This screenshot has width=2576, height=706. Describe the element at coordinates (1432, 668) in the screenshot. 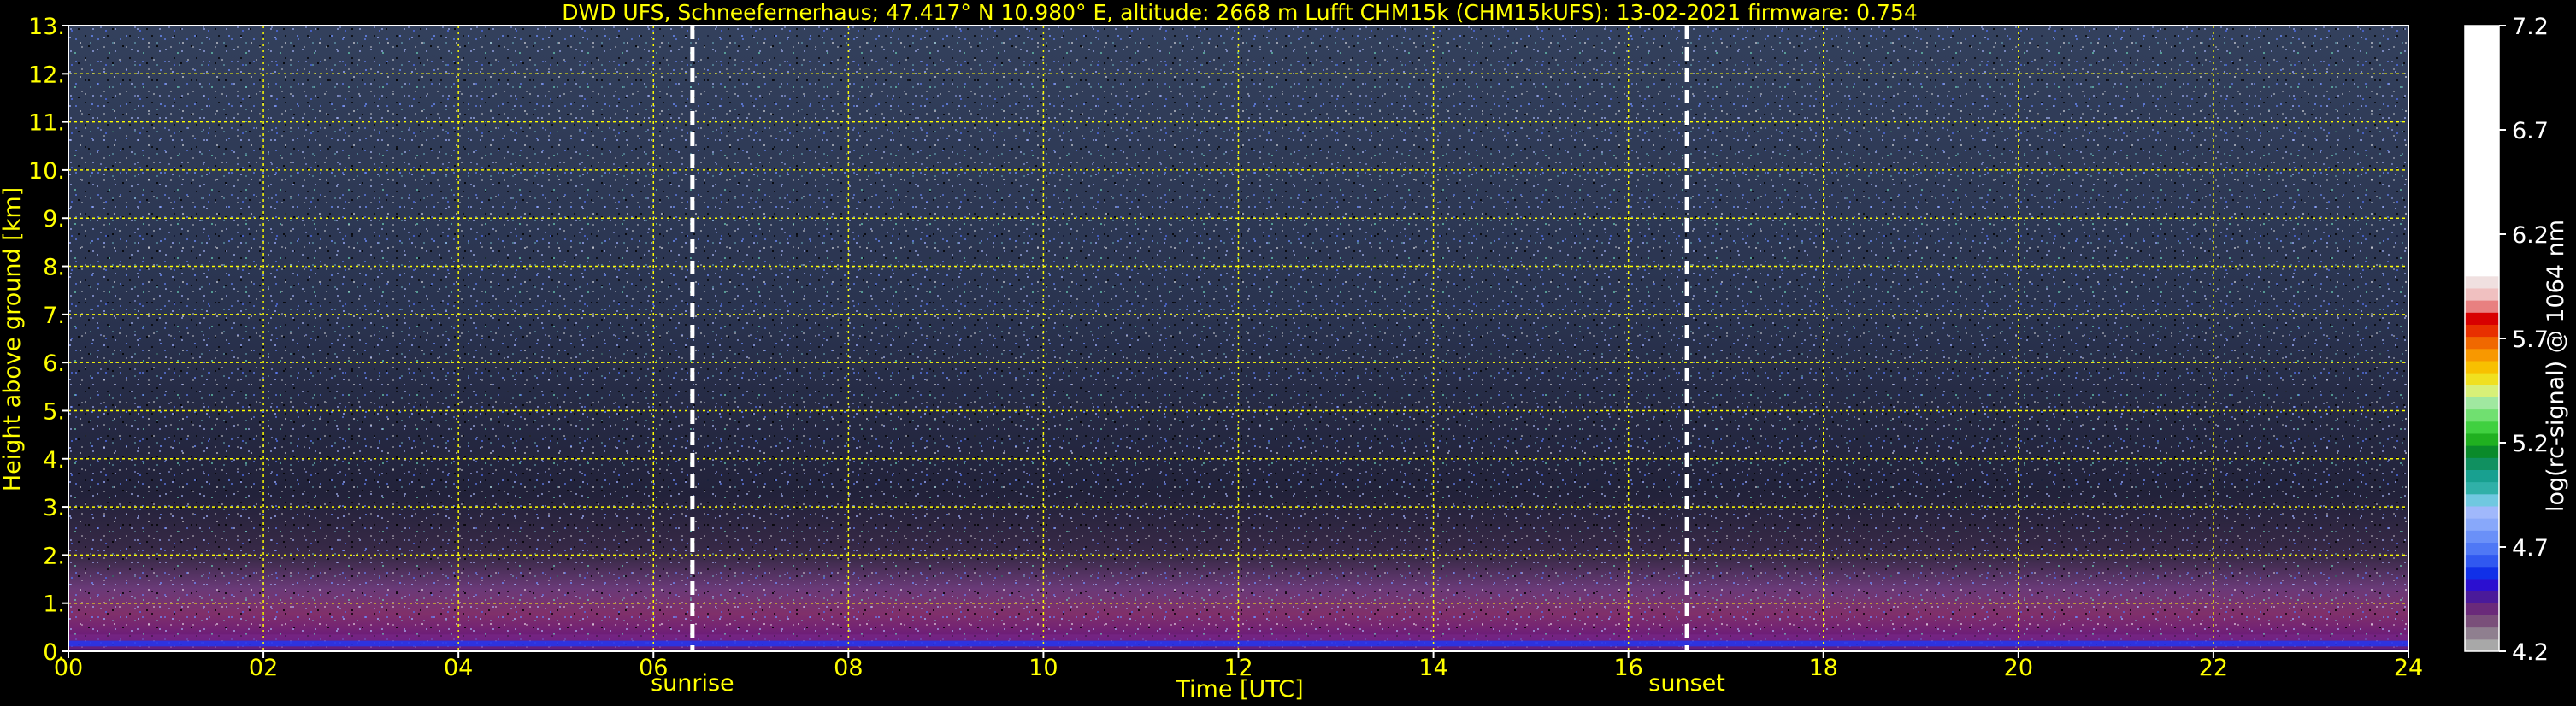

I see `x-tick-label: 14` at that location.